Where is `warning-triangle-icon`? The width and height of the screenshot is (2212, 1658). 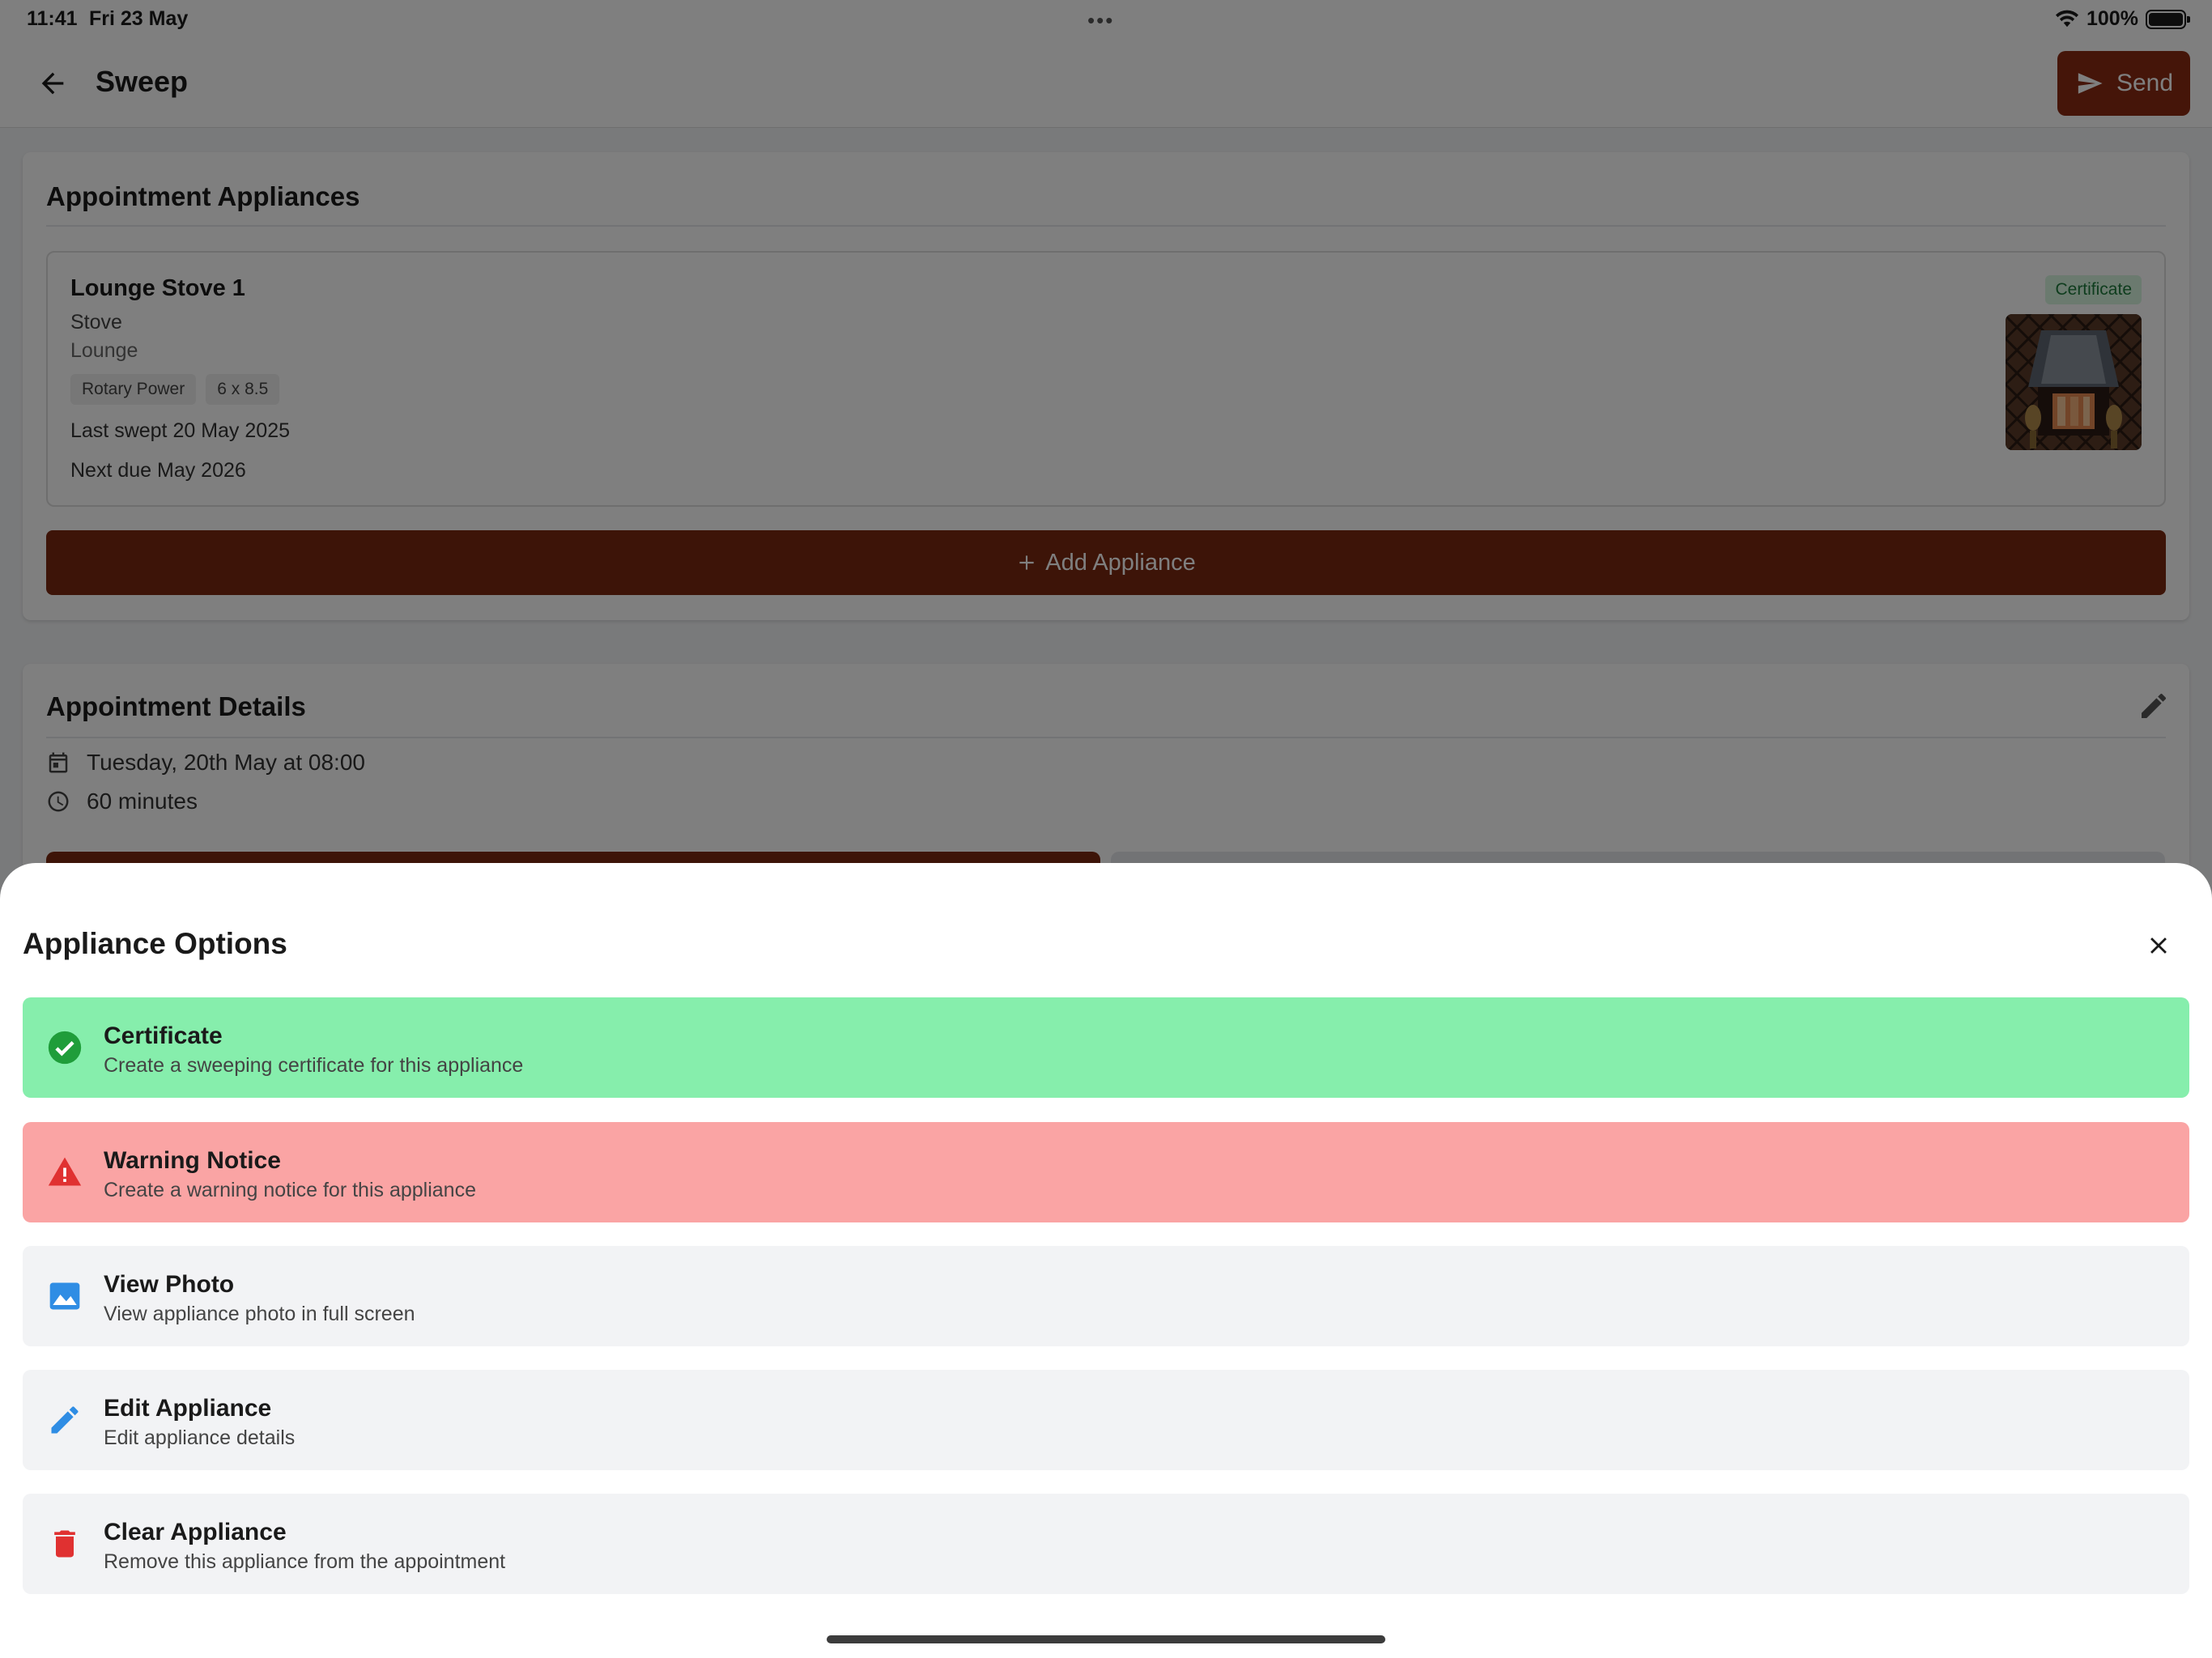
warning-triangle-icon is located at coordinates (65, 1171).